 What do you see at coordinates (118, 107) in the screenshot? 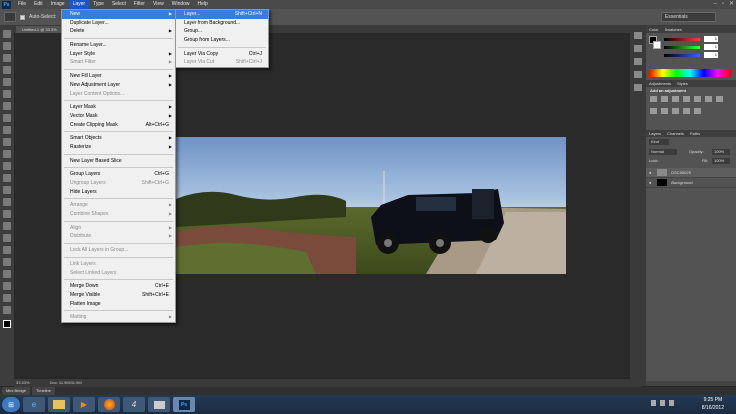
I see `layer-menu-item-layer-mask: Layer Mask ▶` at bounding box center [118, 107].